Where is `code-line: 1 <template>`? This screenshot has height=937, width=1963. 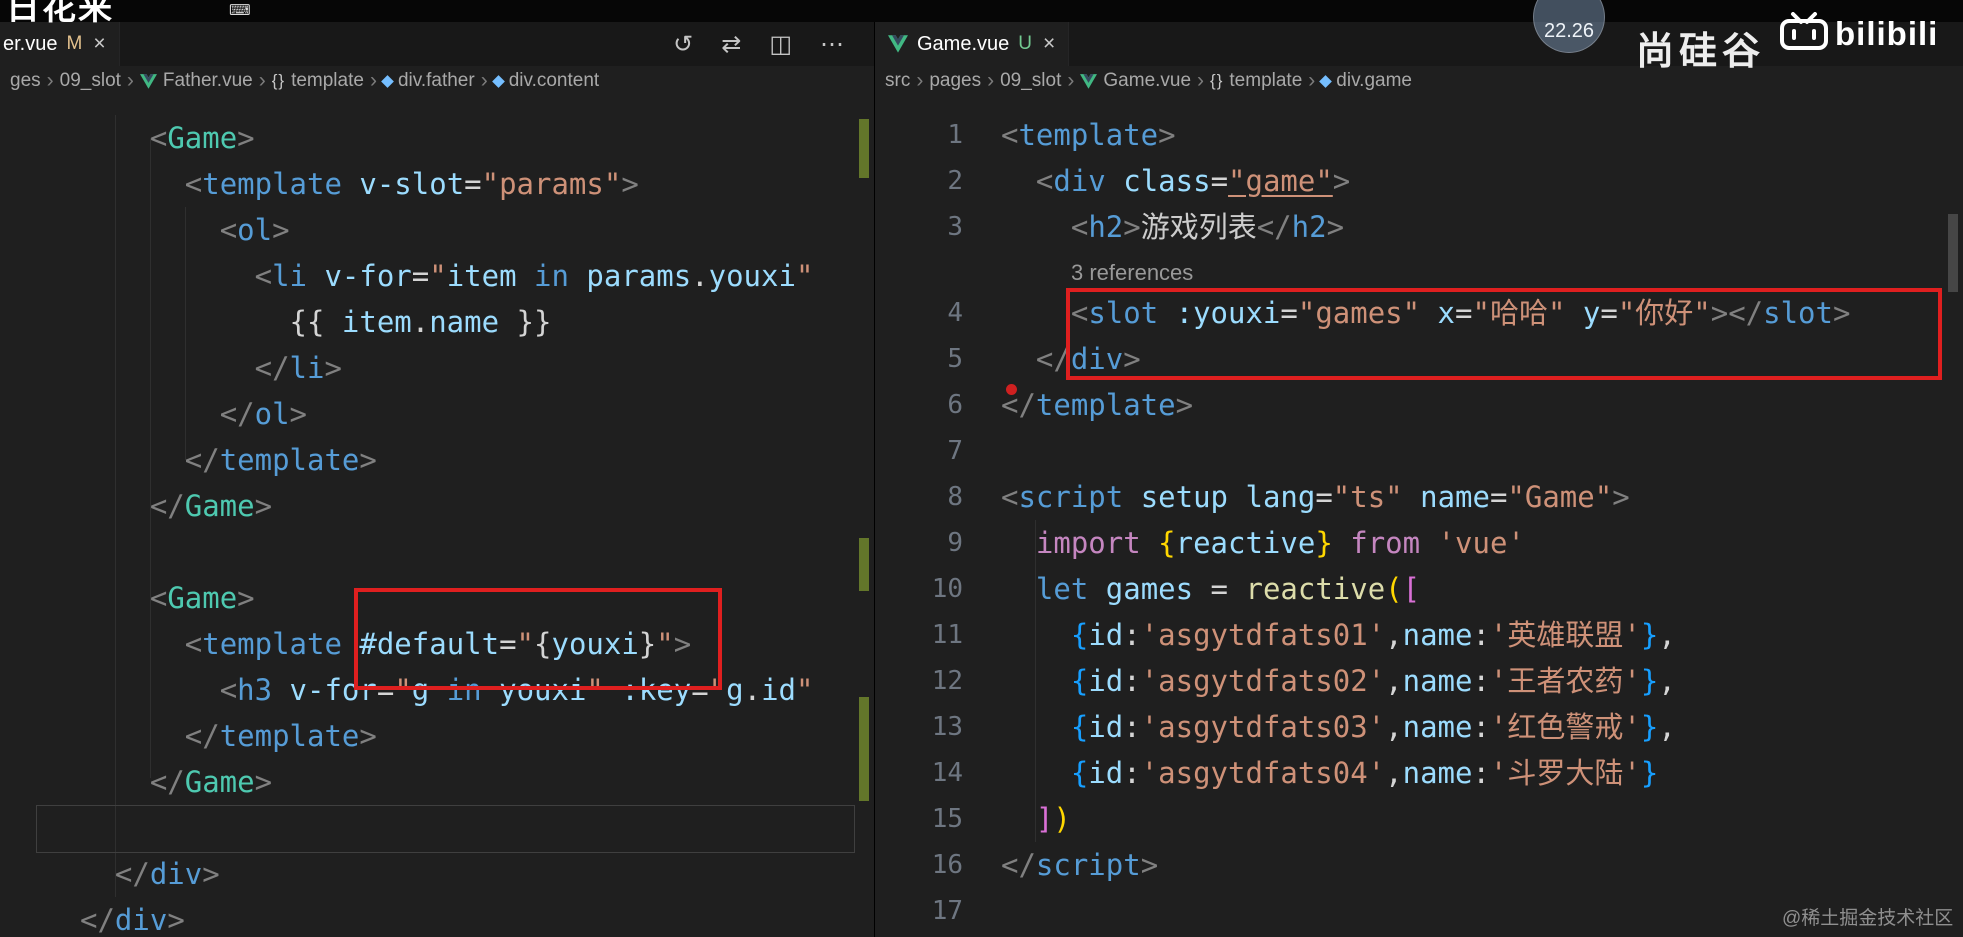 code-line: 1 <template> is located at coordinates (1419, 135).